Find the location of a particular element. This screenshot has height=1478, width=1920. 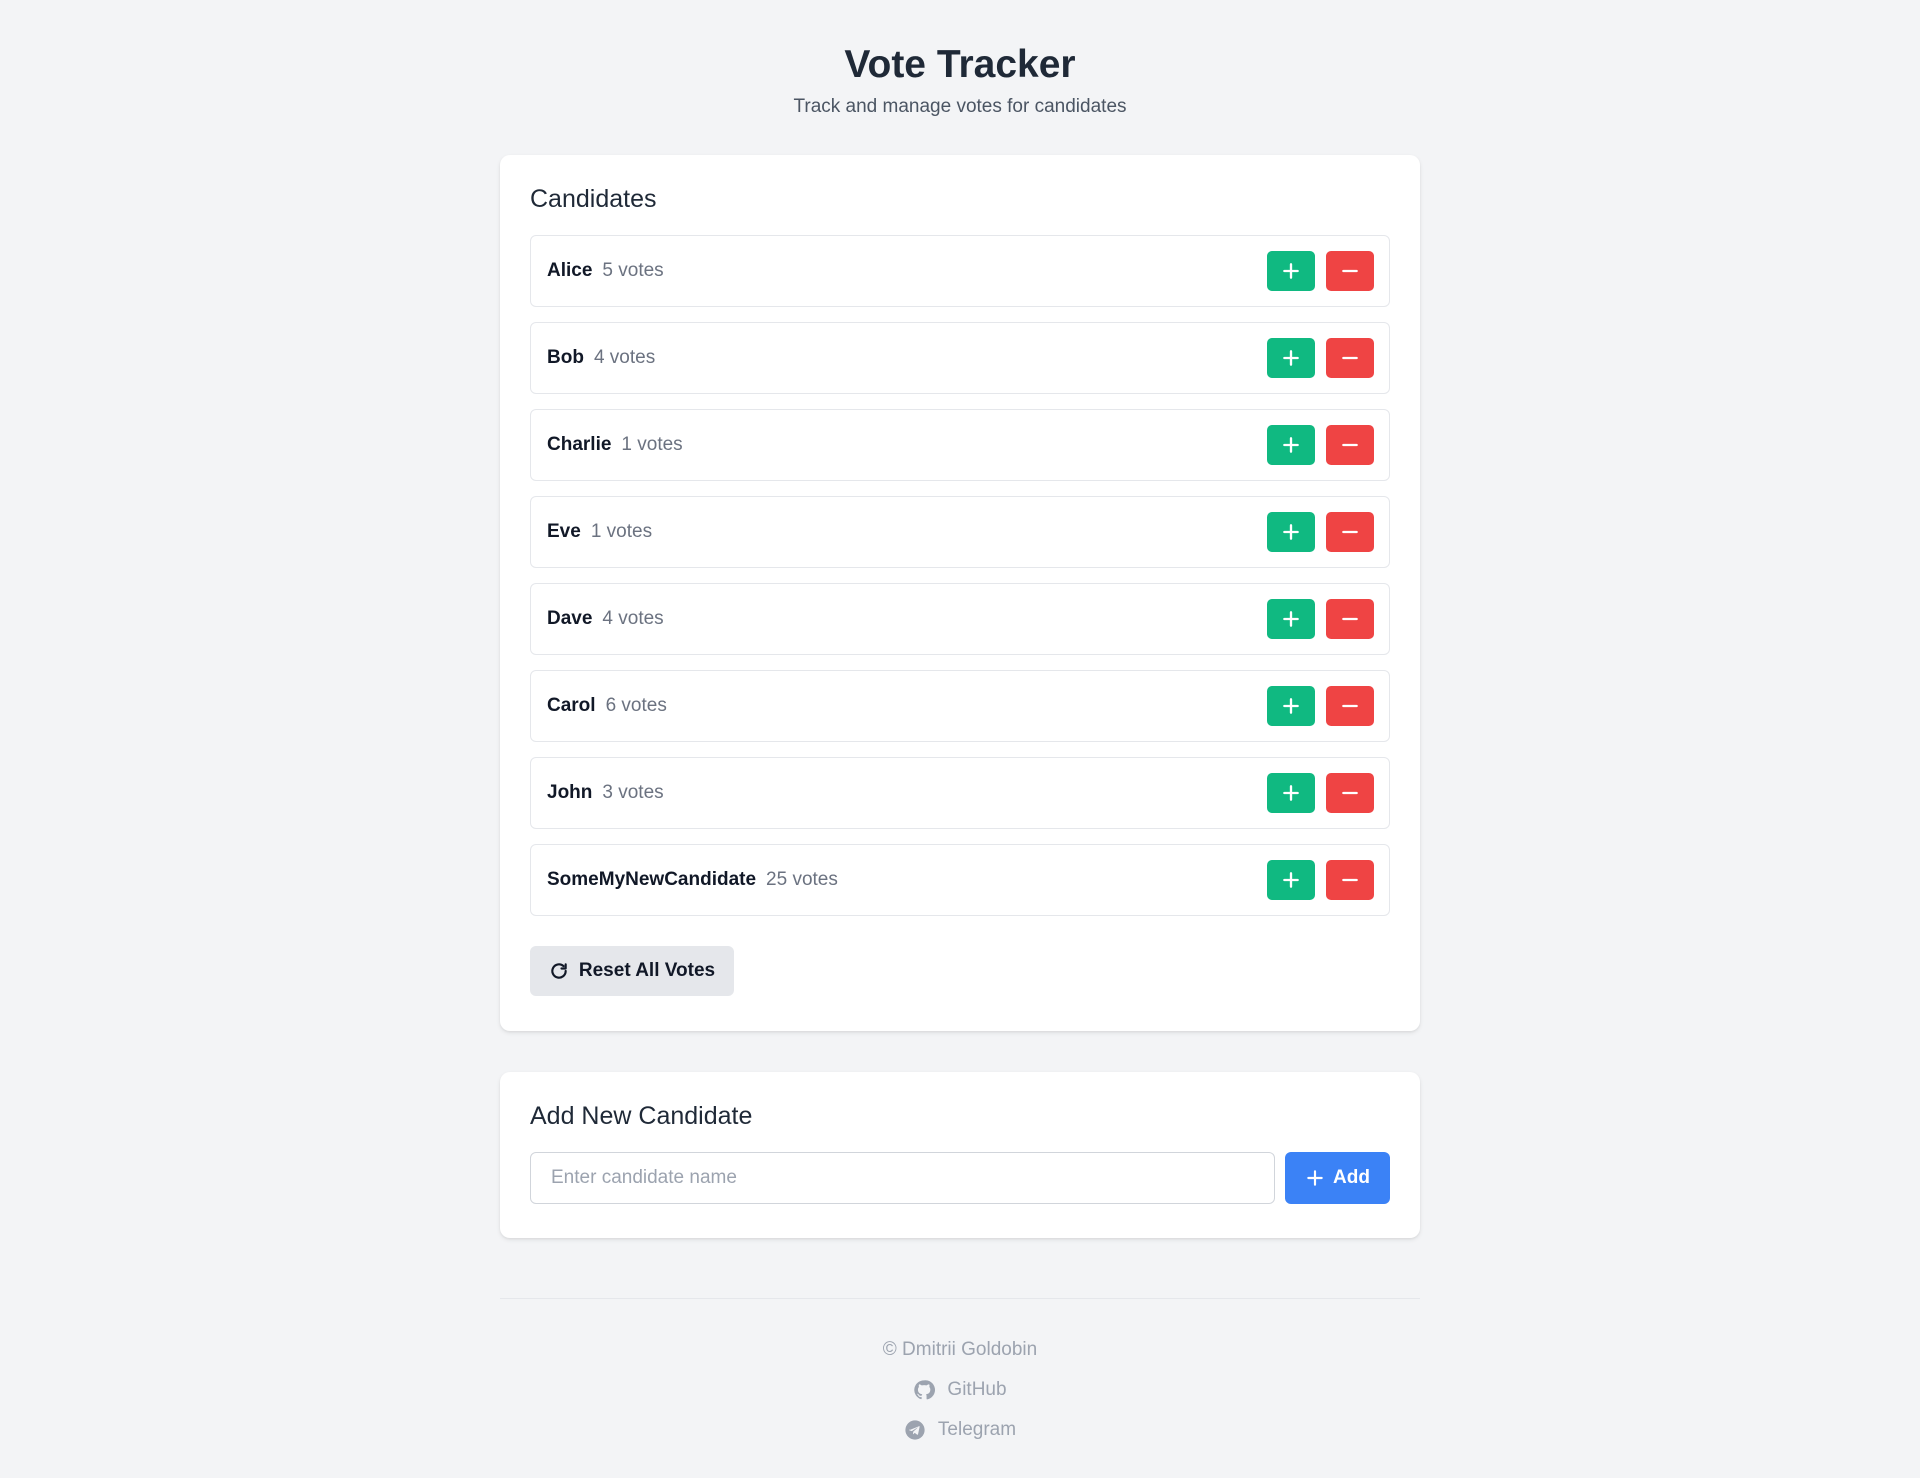

add-candidate-card: Add New Candidate Add is located at coordinates (960, 1155).